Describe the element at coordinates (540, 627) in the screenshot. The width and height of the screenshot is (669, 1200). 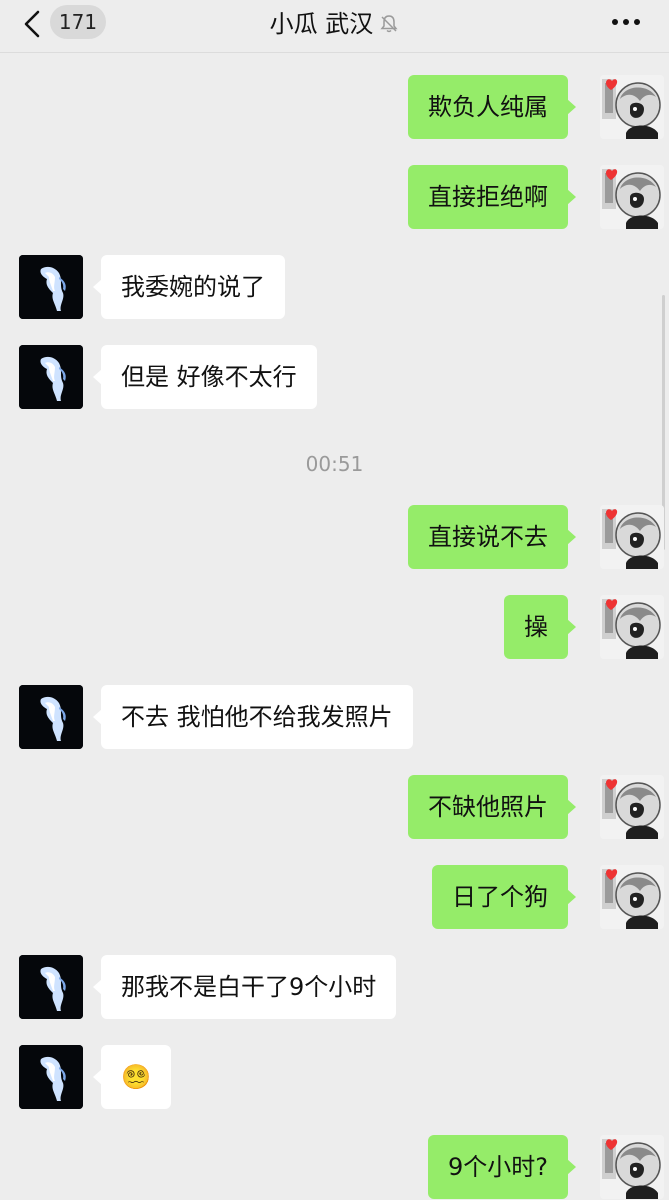
I see `message-bubble: 操` at that location.